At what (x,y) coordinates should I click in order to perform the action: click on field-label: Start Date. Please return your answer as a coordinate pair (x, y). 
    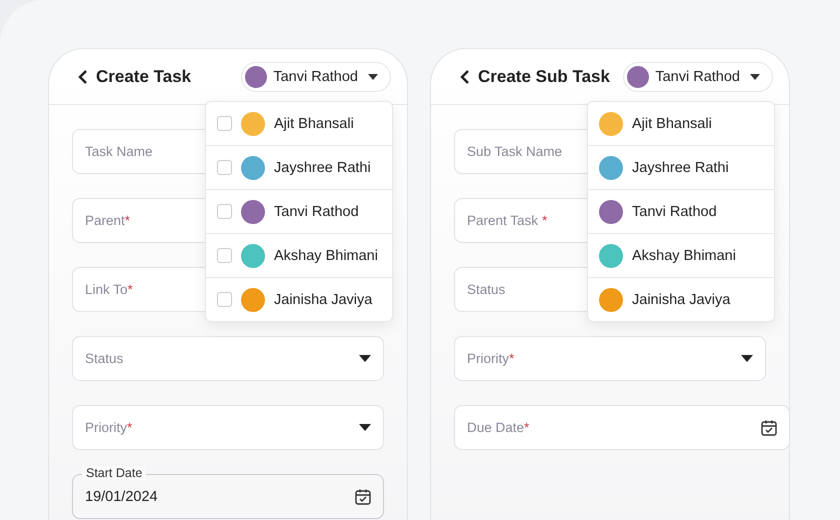
    Looking at the image, I should click on (114, 473).